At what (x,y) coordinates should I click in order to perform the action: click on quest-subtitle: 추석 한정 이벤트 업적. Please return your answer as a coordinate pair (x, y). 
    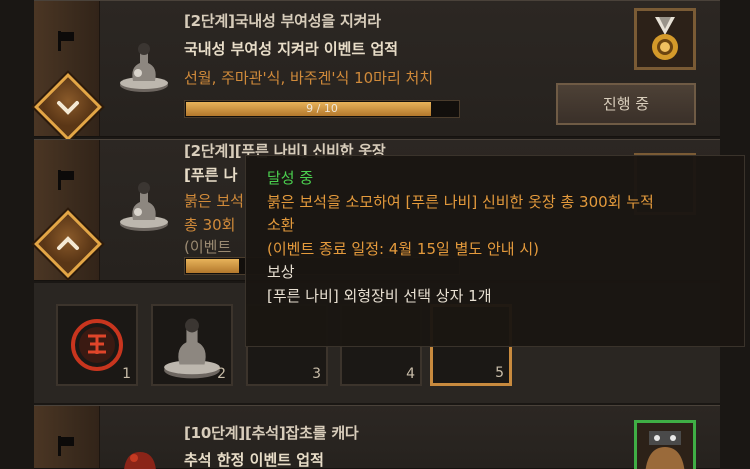
    Looking at the image, I should click on (254, 460).